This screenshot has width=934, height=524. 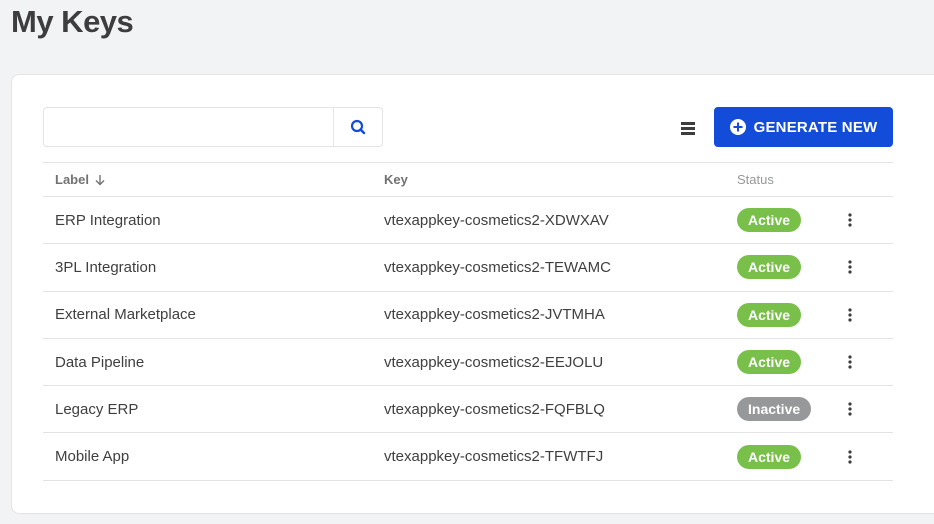 I want to click on generate-new-label: GENERATE NEW, so click(x=815, y=127).